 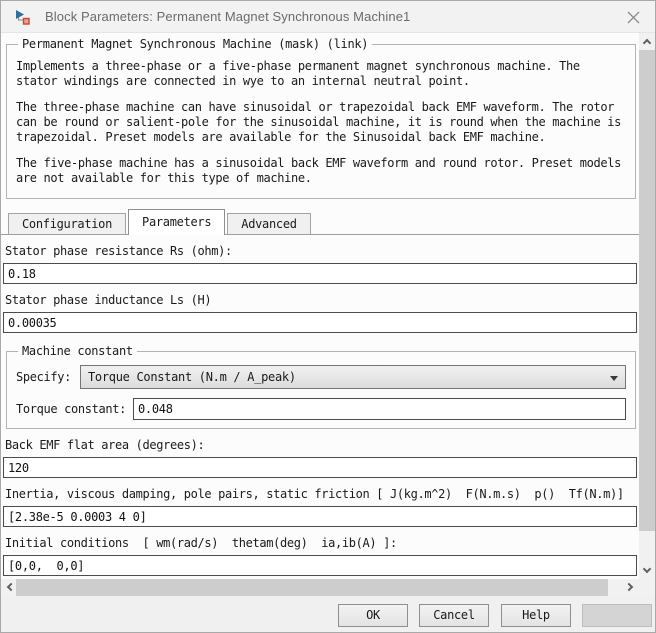 What do you see at coordinates (71, 409) in the screenshot?
I see `torque-constant-label: Torque constant:` at bounding box center [71, 409].